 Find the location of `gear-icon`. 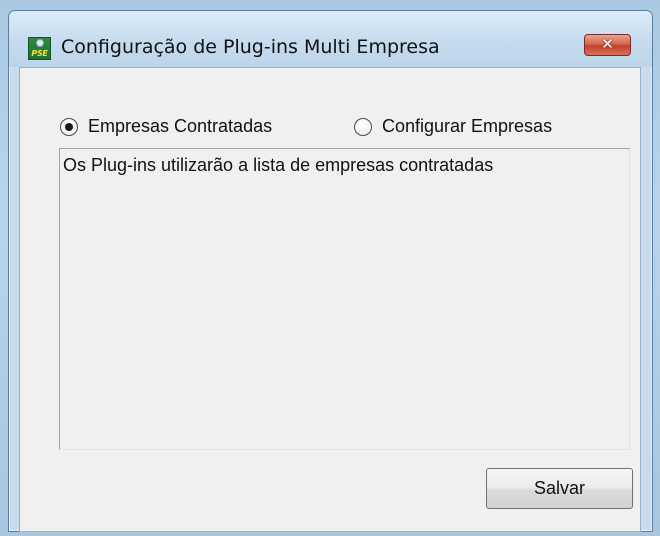

gear-icon is located at coordinates (40, 43).